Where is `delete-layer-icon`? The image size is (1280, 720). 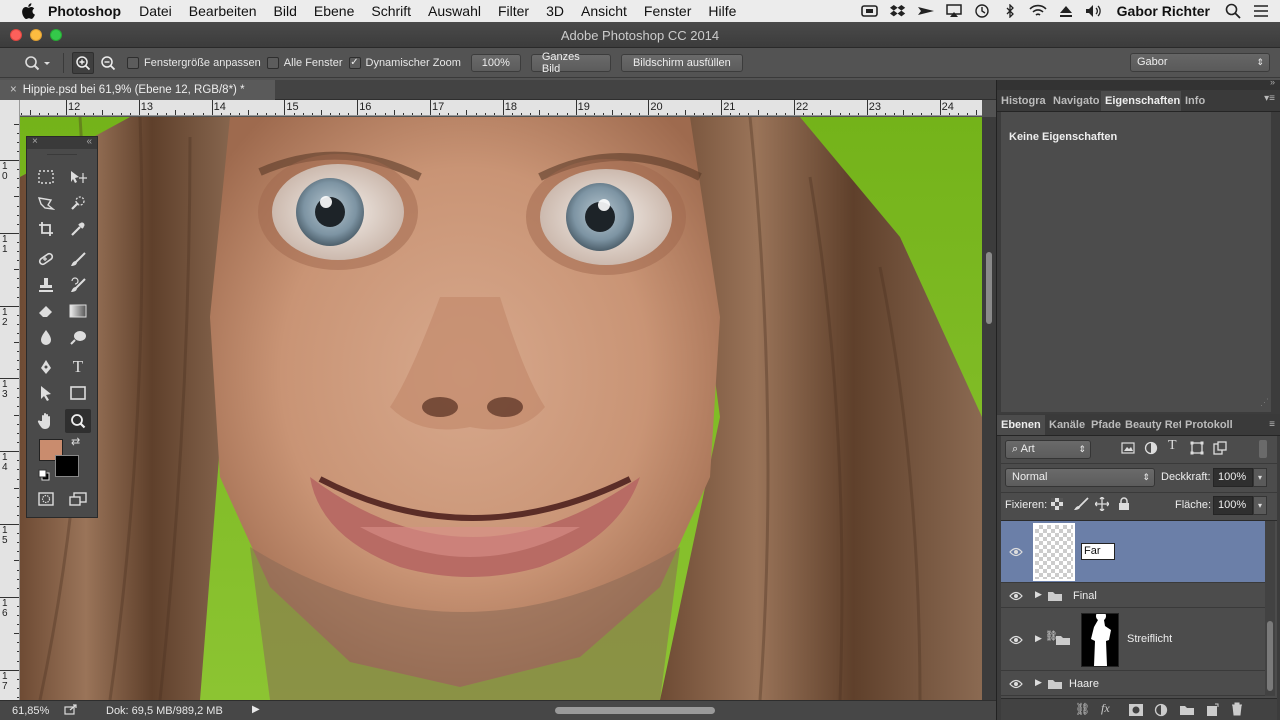 delete-layer-icon is located at coordinates (1237, 709).